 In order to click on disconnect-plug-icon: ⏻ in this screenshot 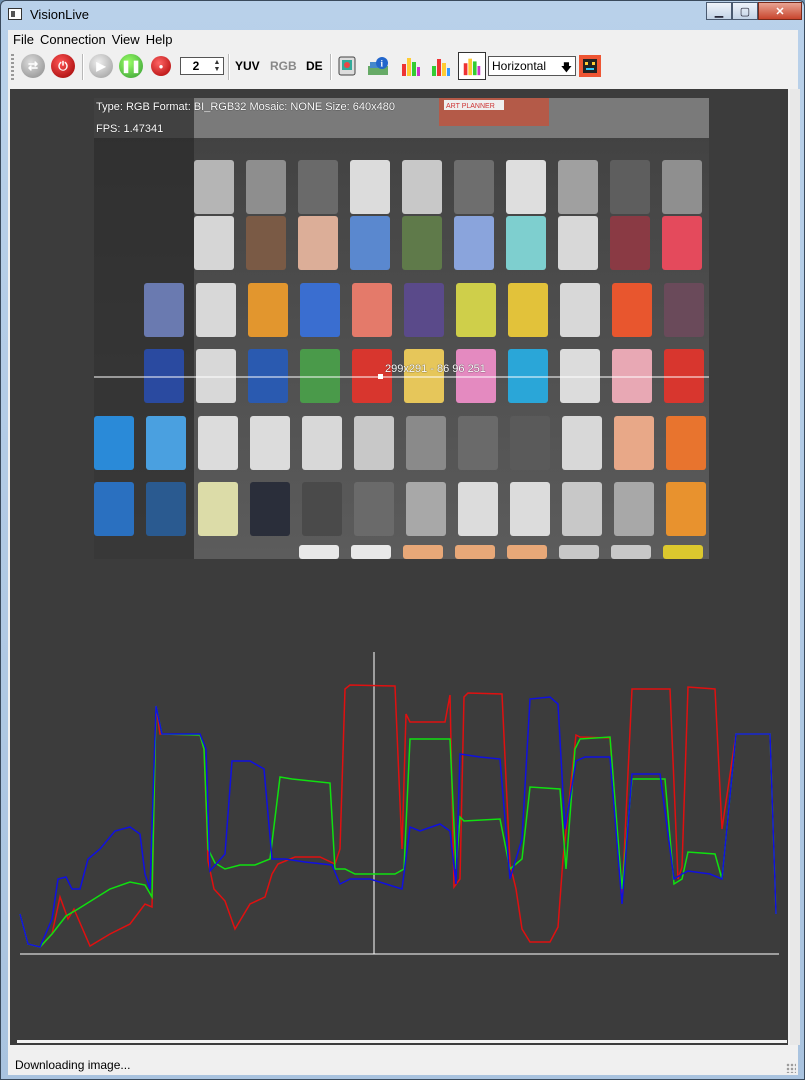, I will do `click(63, 66)`.